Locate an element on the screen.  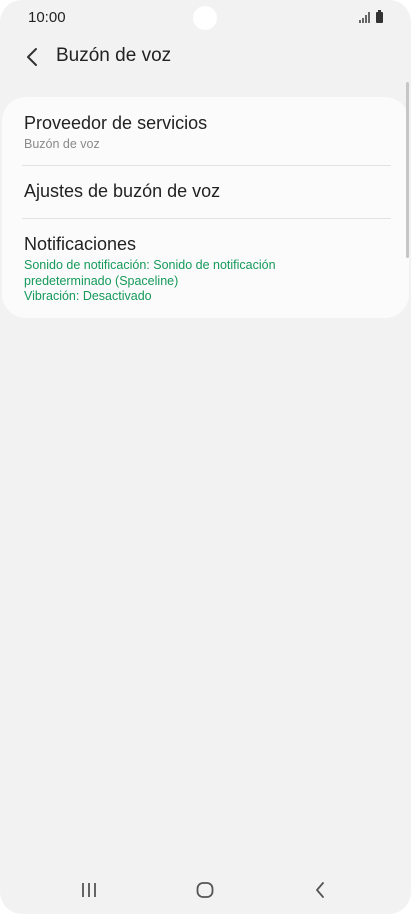
notification-details: Sonido de notificación is located at coordinates (174, 281).